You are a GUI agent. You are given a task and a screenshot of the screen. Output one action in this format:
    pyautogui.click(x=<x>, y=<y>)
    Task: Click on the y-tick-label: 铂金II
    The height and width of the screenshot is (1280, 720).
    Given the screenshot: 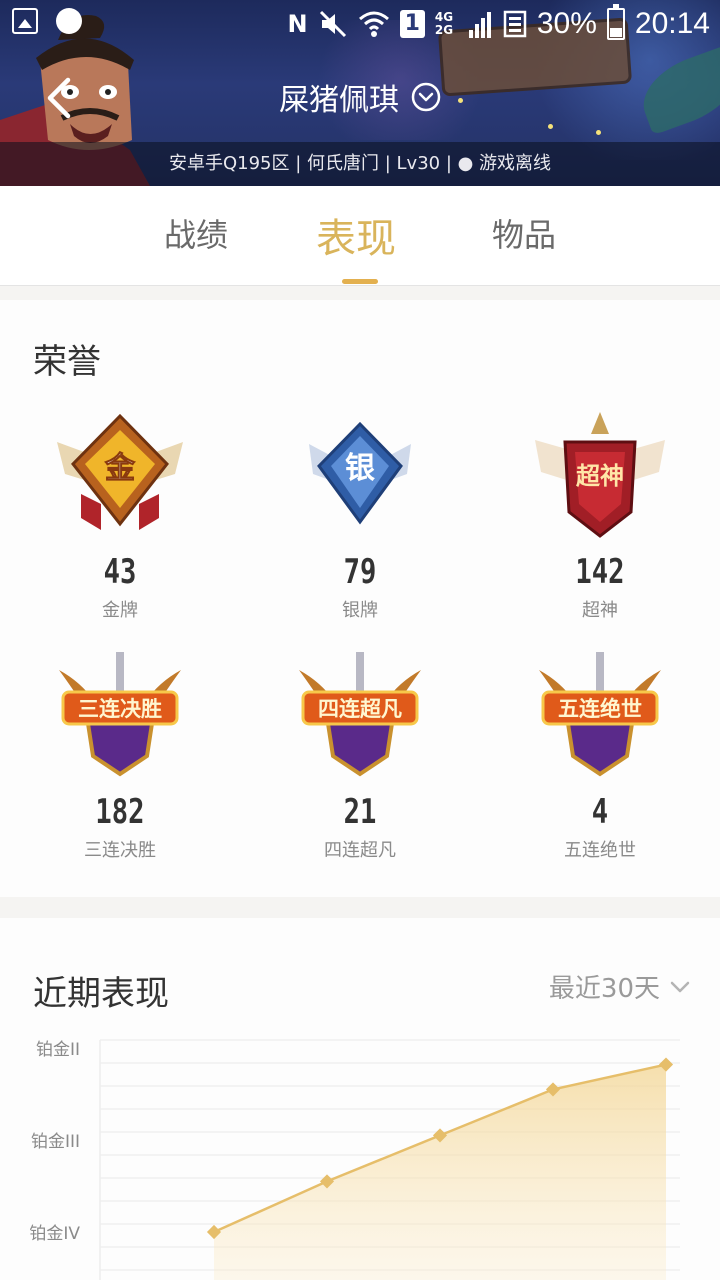 What is the action you would take?
    pyautogui.click(x=58, y=1050)
    